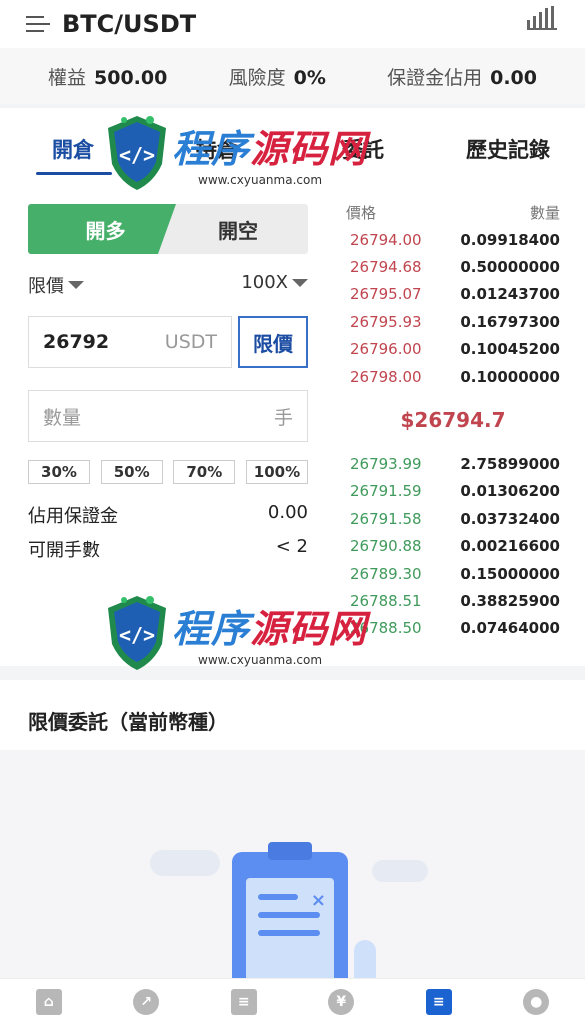  I want to click on bottom-nav: ⌂ ↗ ≡ ¥ ≡ ●, so click(292, 1001).